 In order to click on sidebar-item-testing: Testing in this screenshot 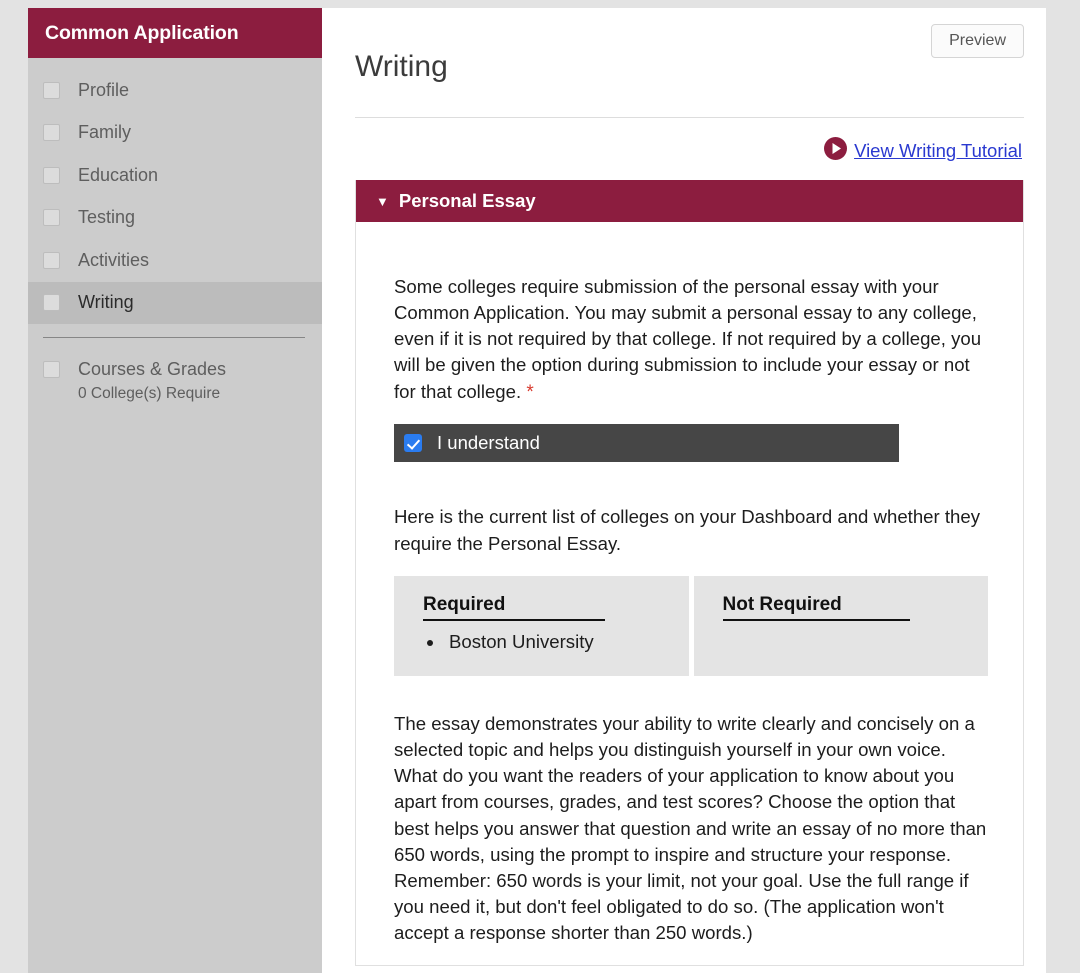, I will do `click(175, 218)`.